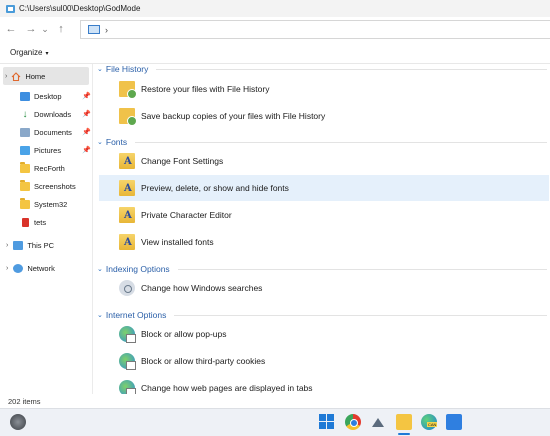 The height and width of the screenshot is (436, 550). Describe the element at coordinates (56, 222) in the screenshot. I see `sidebar-item-tets: tets` at that location.